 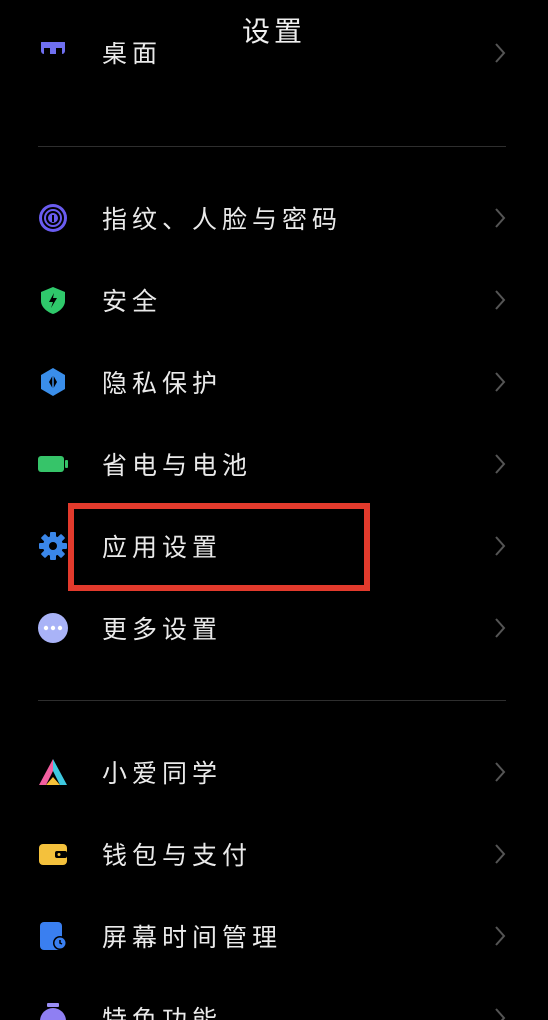 What do you see at coordinates (132, 55) in the screenshot?
I see `settings-item-label: 桌面` at bounding box center [132, 55].